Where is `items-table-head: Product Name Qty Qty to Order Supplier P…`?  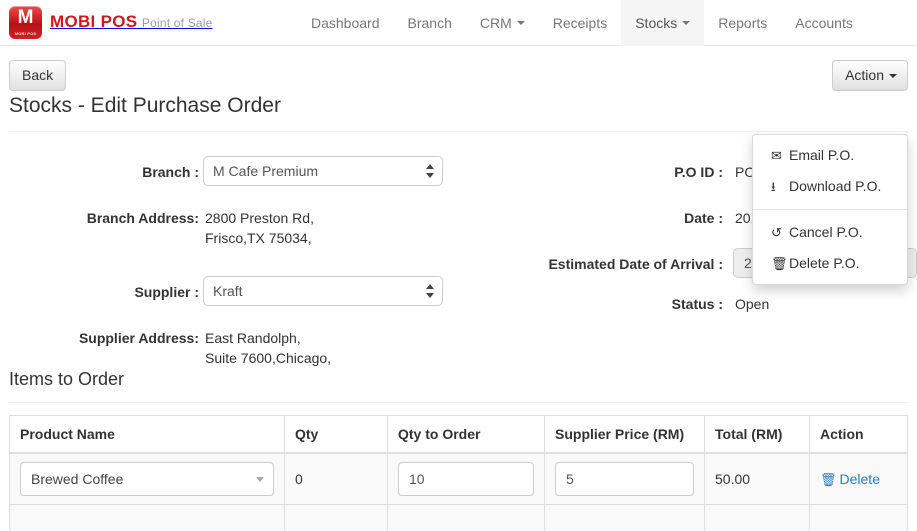
items-table-head: Product Name Qty Qty to Order Supplier P… is located at coordinates (458, 434).